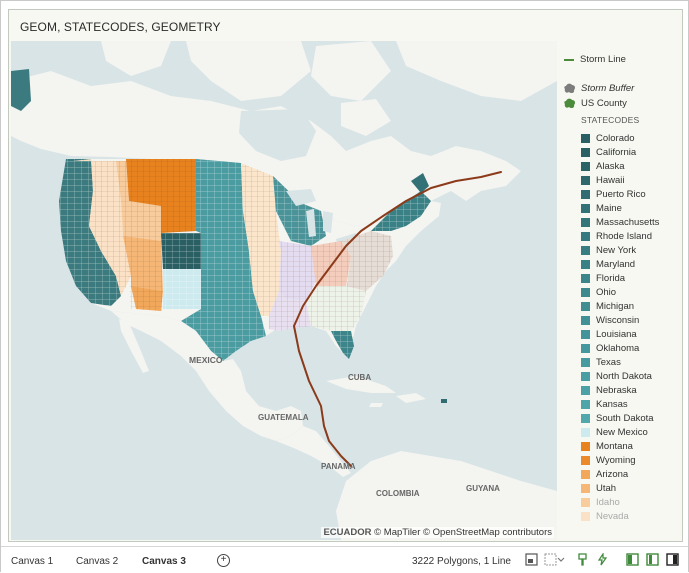 Image resolution: width=689 pixels, height=573 pixels. I want to click on left-panel-icon, so click(632, 559).